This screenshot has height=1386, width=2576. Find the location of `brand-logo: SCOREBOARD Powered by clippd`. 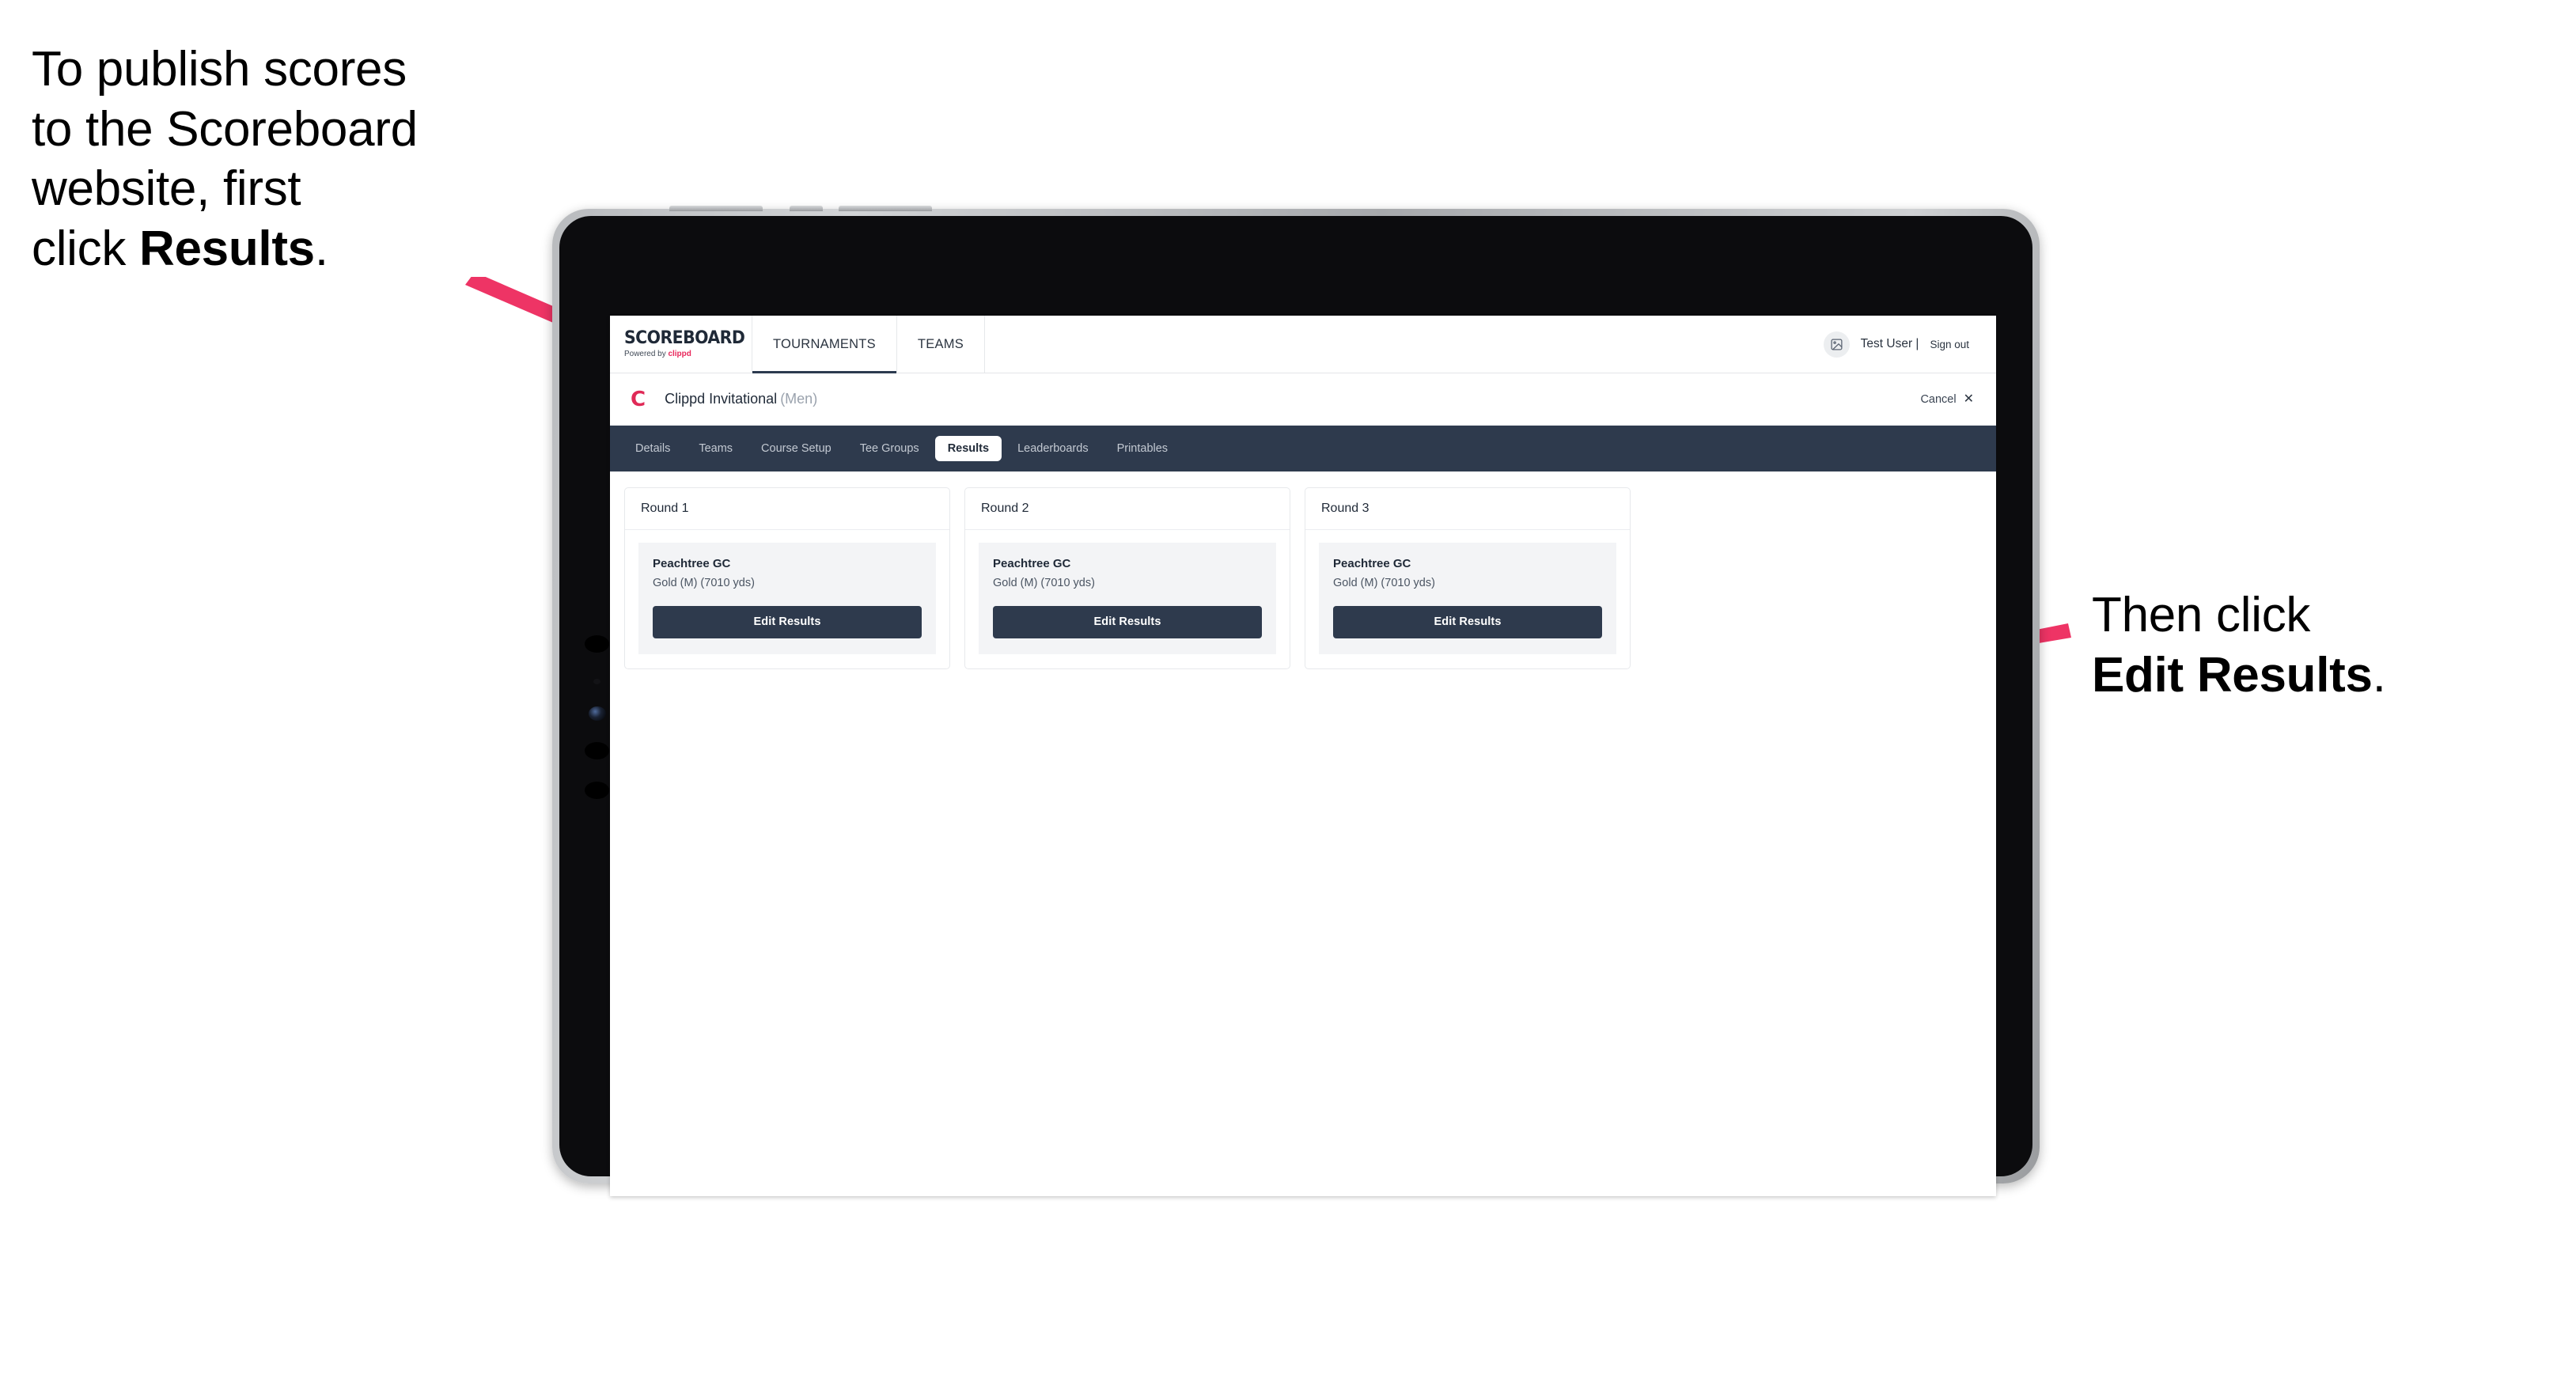

brand-logo: SCOREBOARD Powered by clippd is located at coordinates (681, 344).